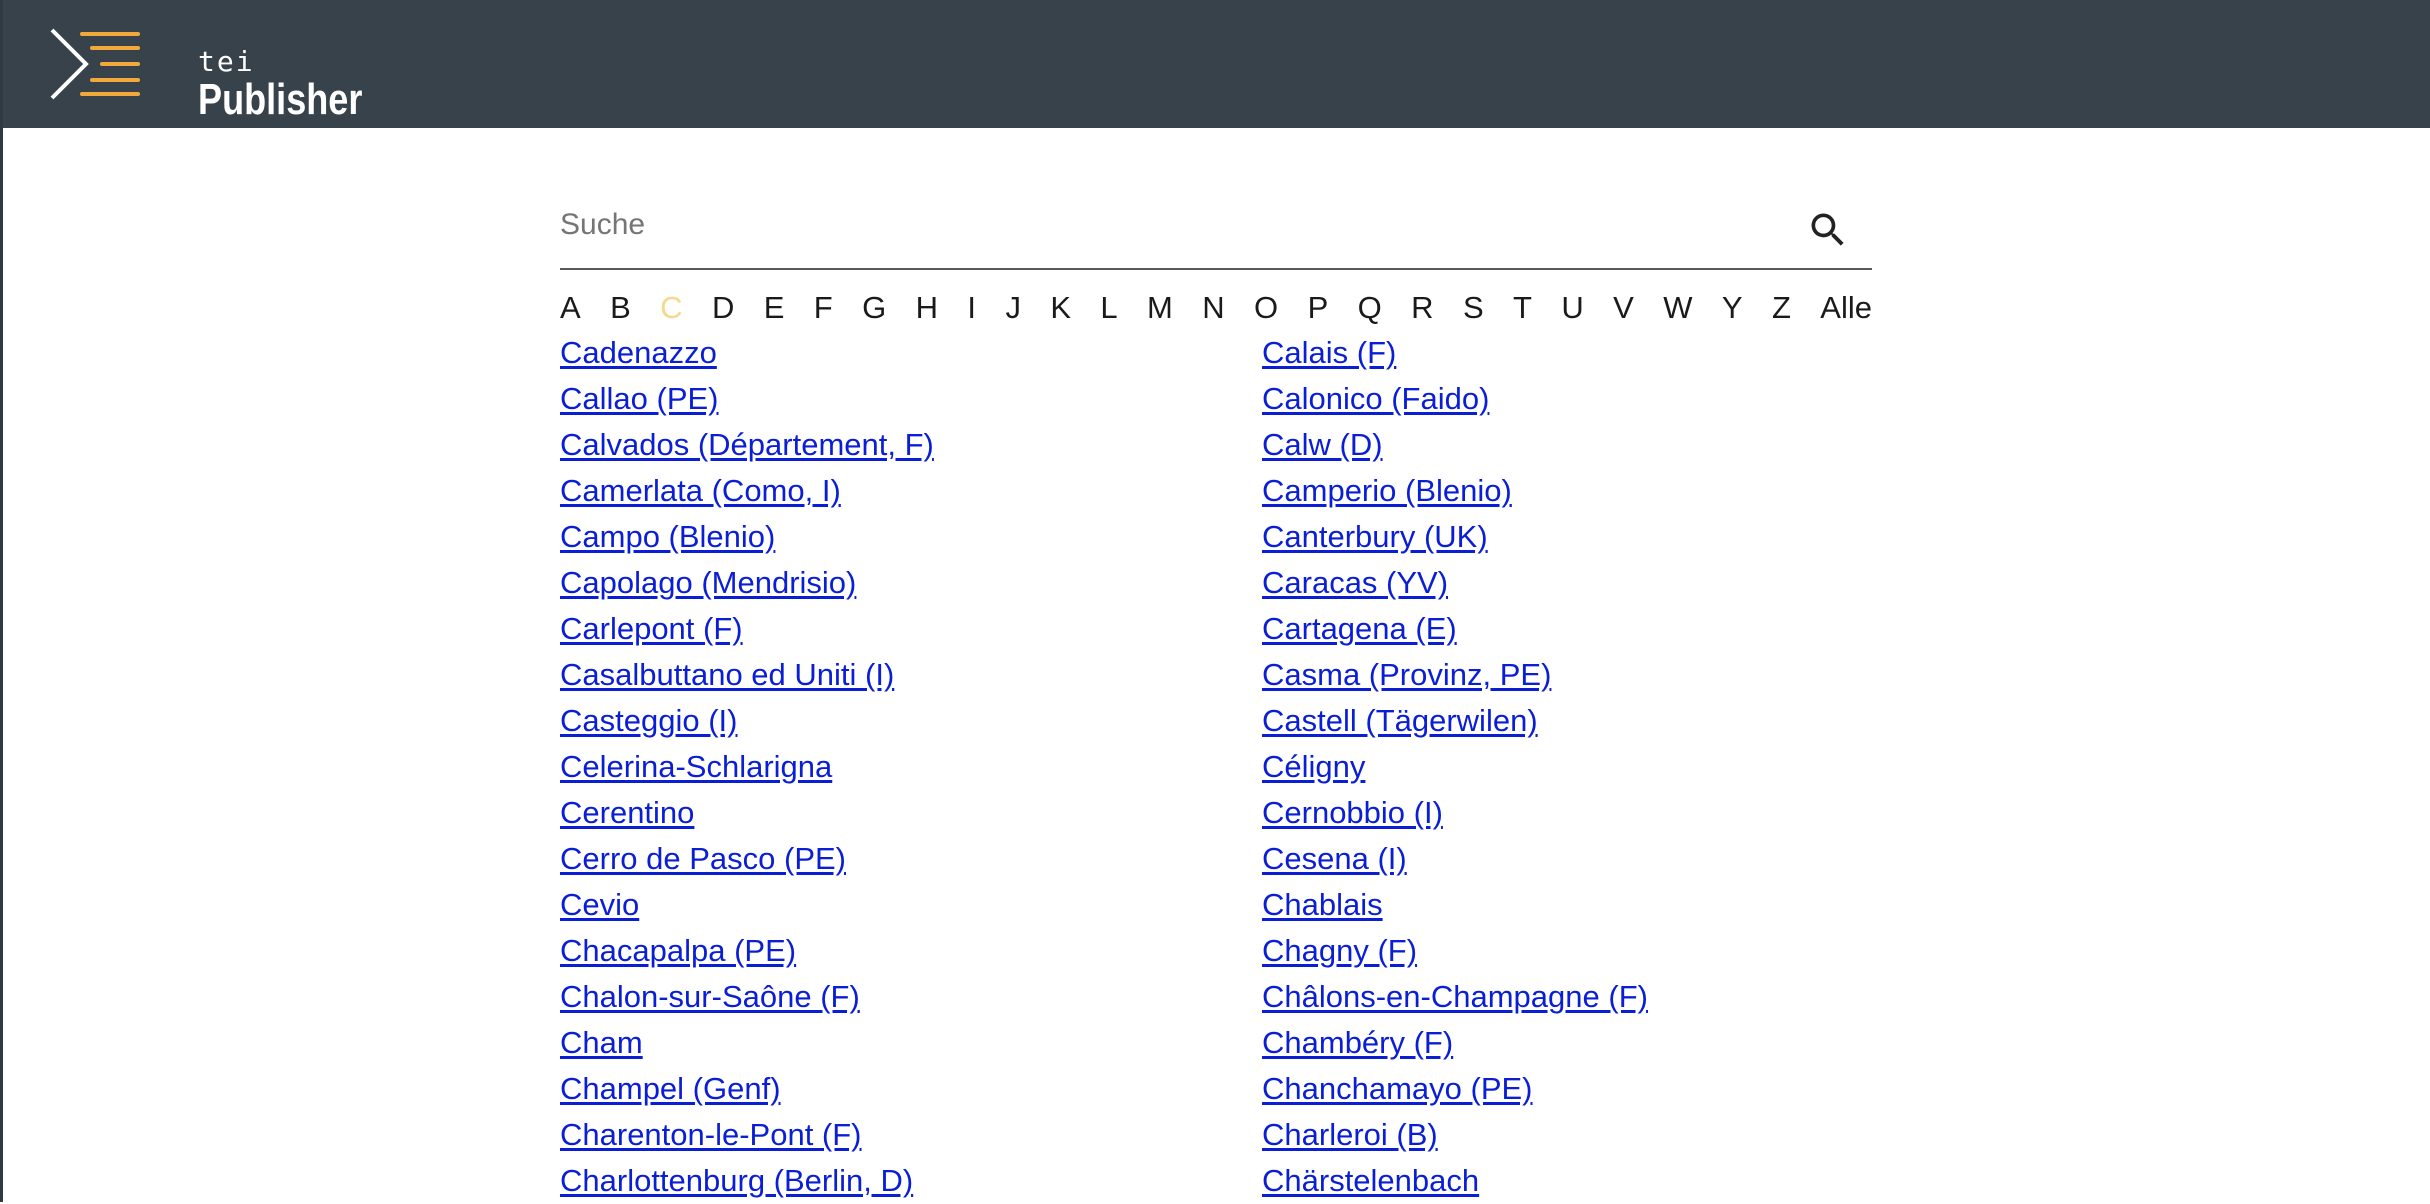 The height and width of the screenshot is (1204, 2430). I want to click on place-link: Carlepont (F), so click(911, 629).